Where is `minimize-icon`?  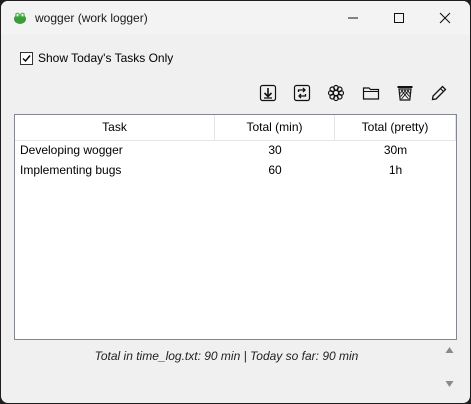 minimize-icon is located at coordinates (353, 18).